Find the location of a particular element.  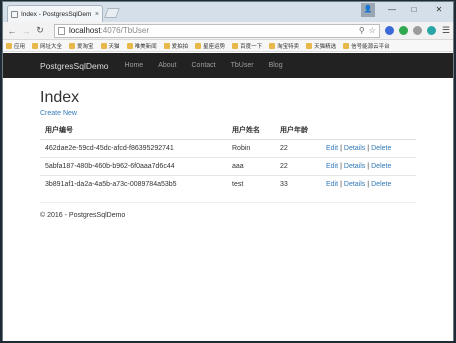

gray-extension-icon is located at coordinates (417, 30).